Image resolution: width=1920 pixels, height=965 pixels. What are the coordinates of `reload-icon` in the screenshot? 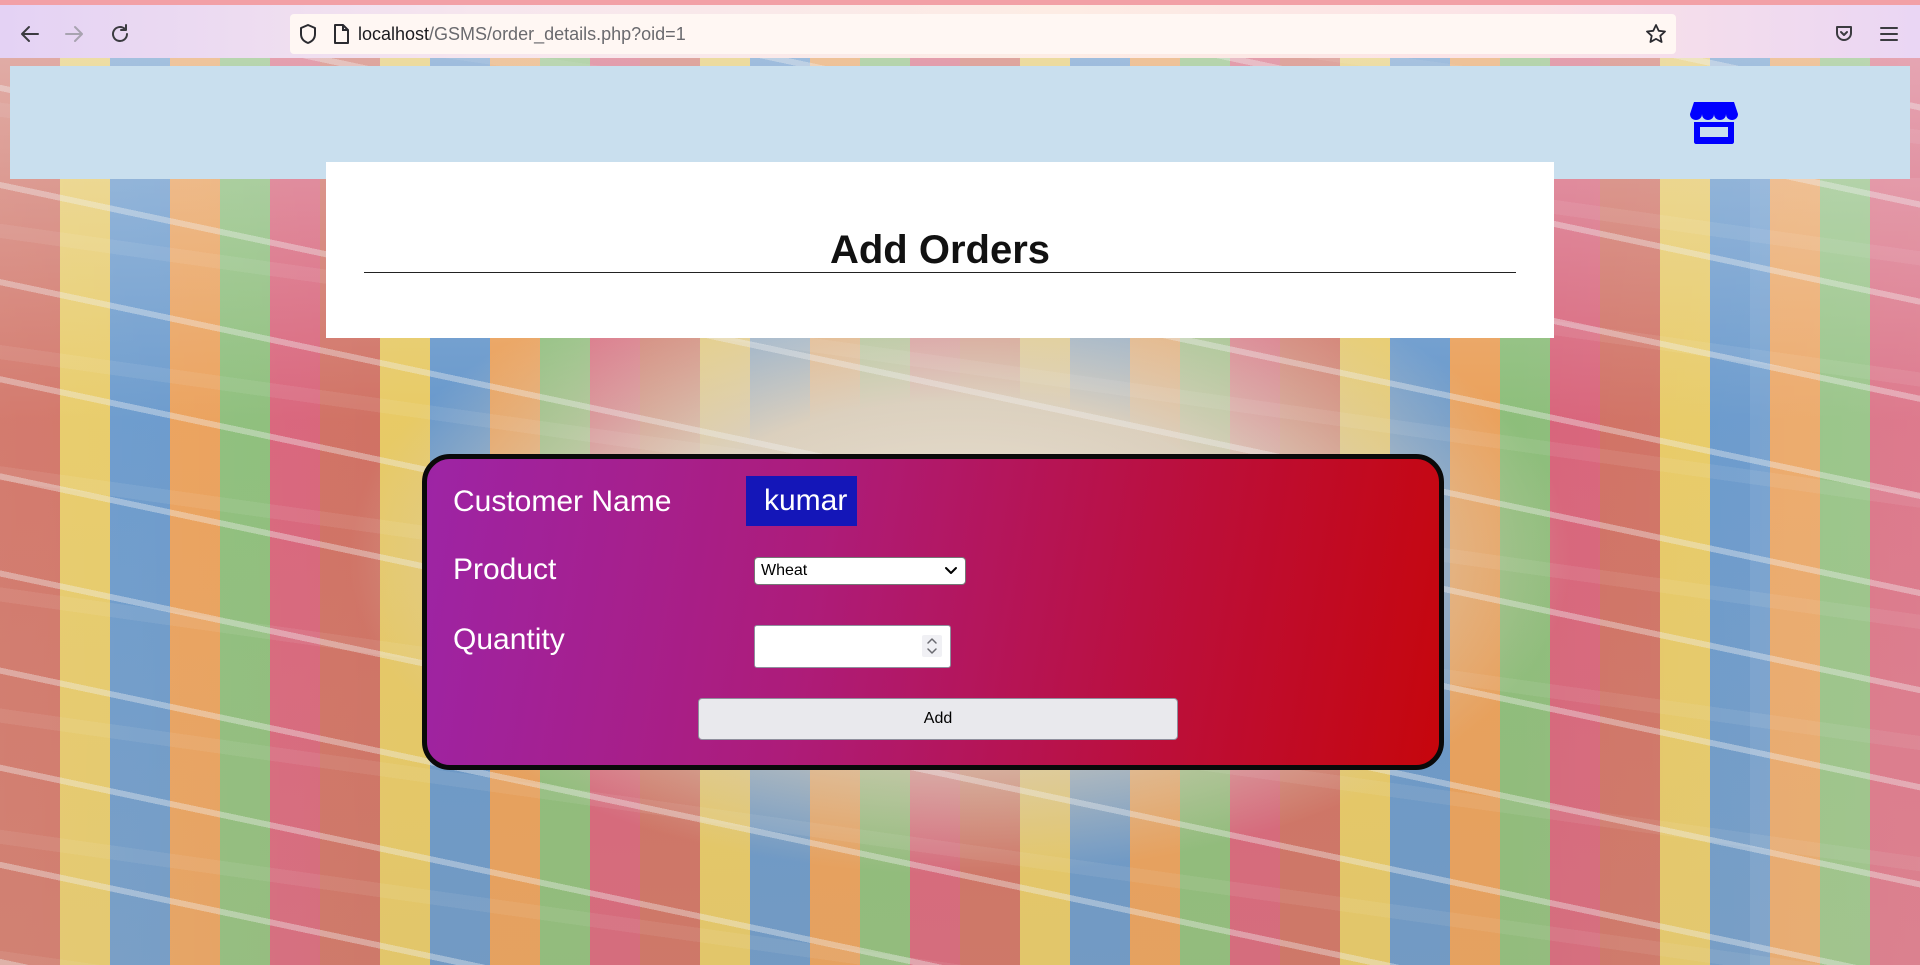 It's located at (120, 33).